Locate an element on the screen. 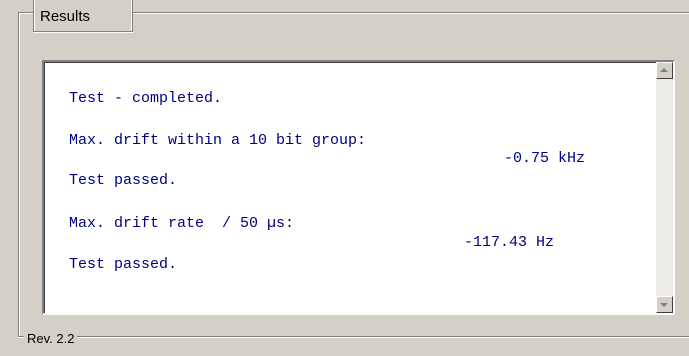 The height and width of the screenshot is (356, 689). result-line-max-drift-group: Max. drift within a 10 bit group: is located at coordinates (218, 140).